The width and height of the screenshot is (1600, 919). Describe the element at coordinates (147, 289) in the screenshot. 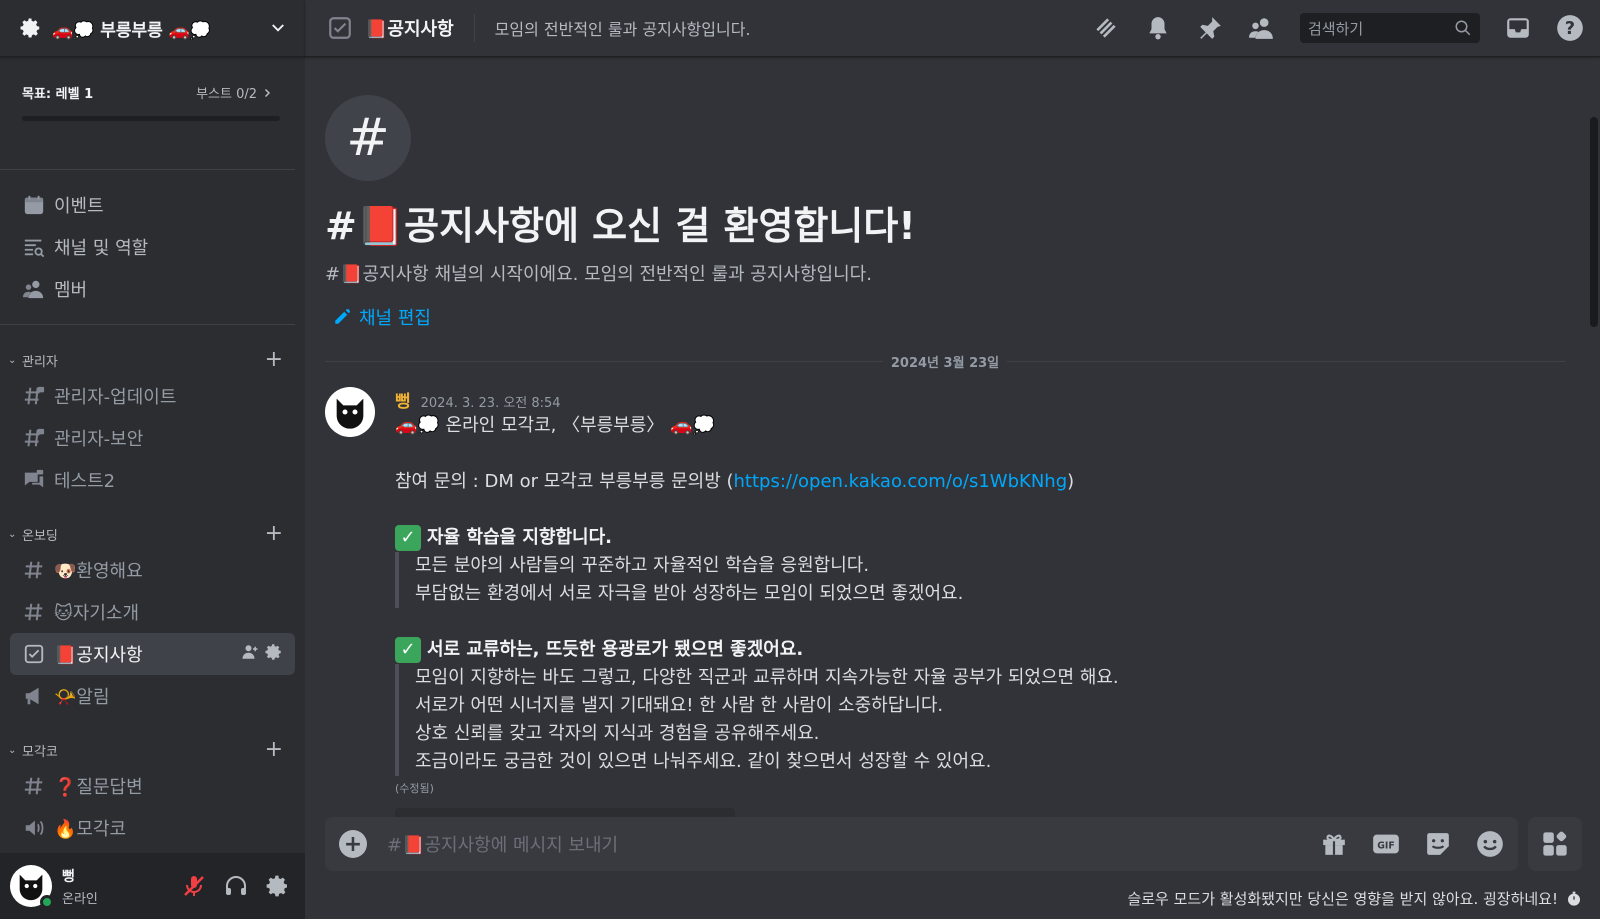

I see `nav-item-members: 멤버` at that location.